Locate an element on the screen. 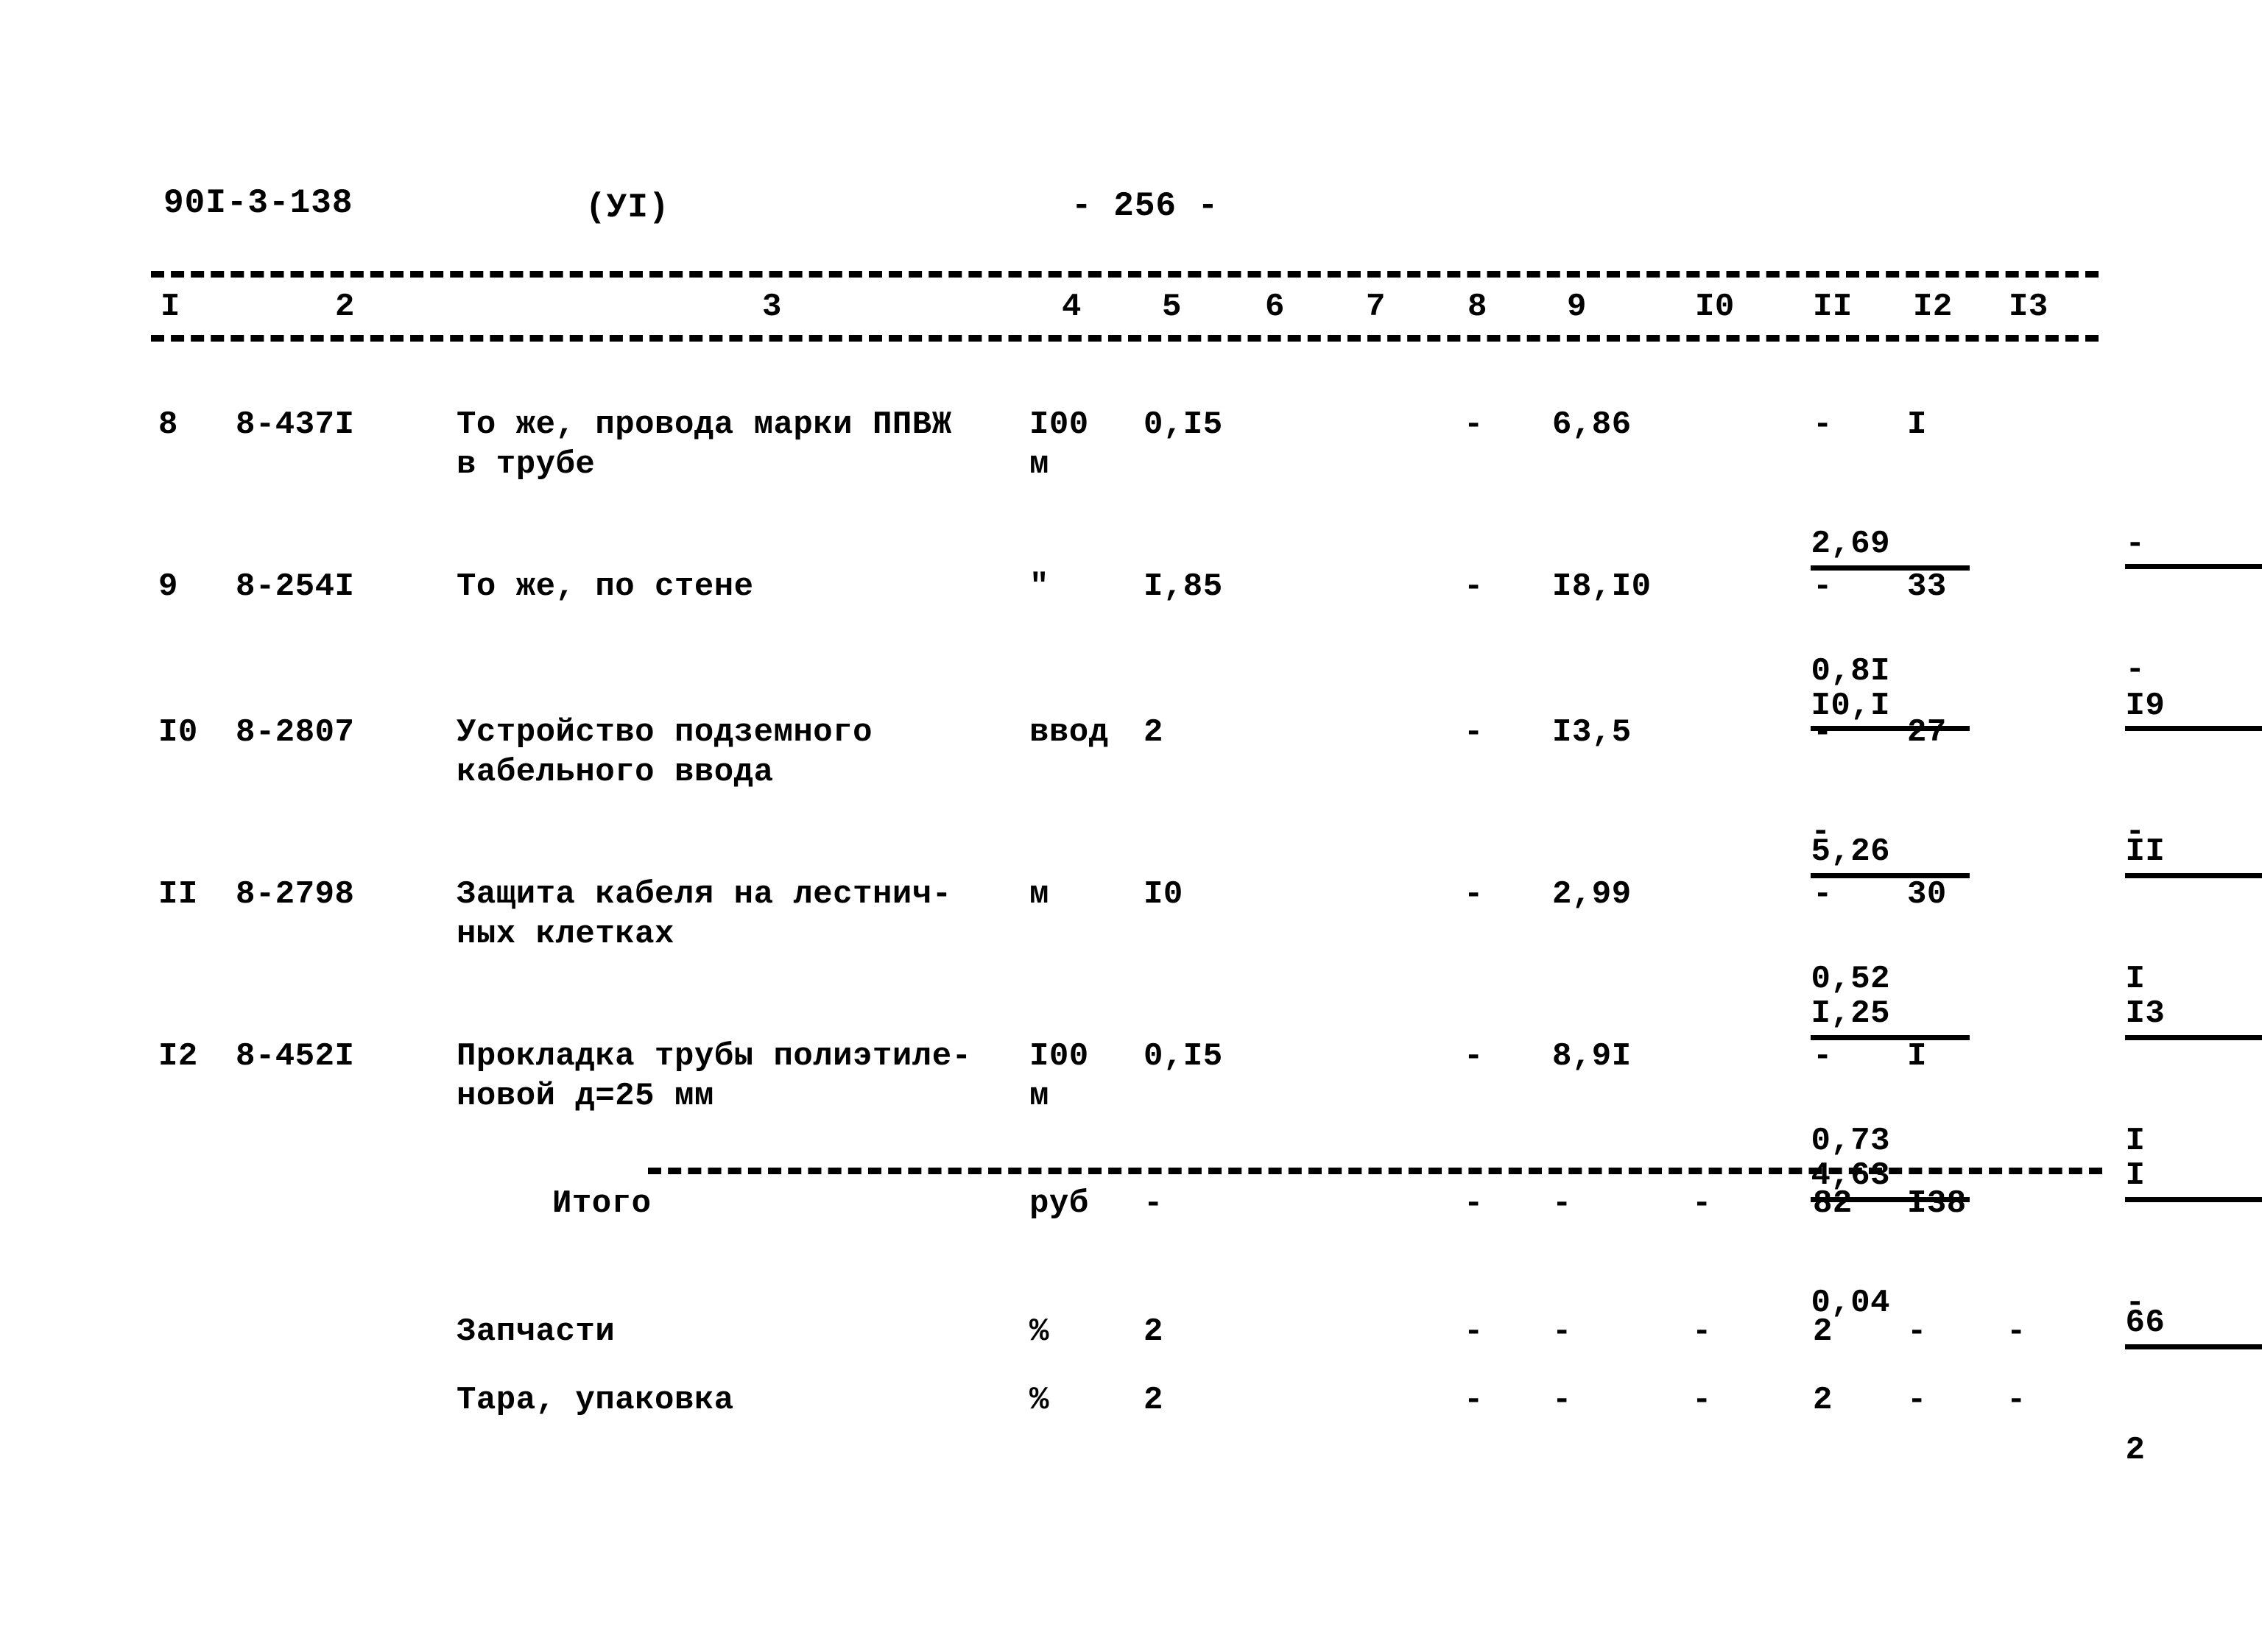  column-header-10: I0 is located at coordinates (1715, 307).